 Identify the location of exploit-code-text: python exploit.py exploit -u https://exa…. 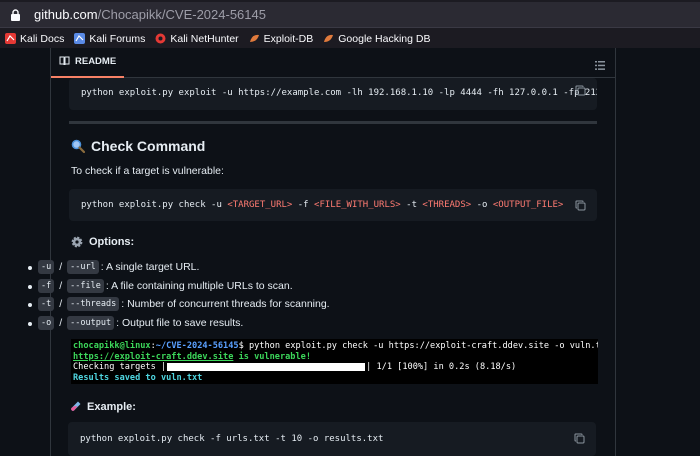
(339, 93).